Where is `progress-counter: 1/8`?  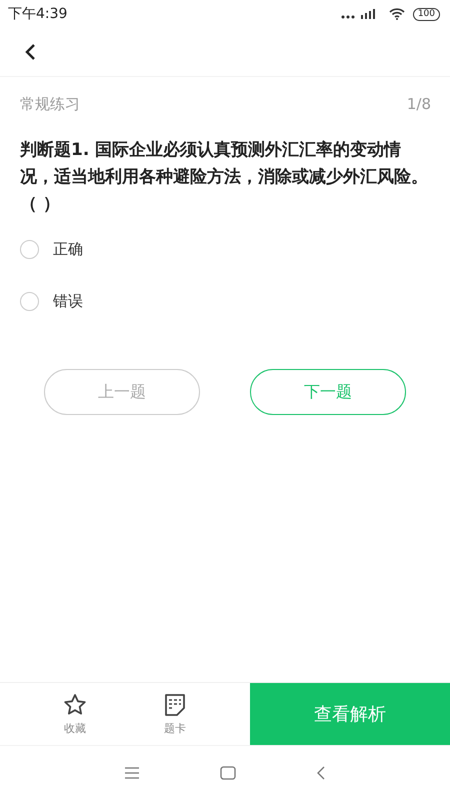 progress-counter: 1/8 is located at coordinates (418, 105).